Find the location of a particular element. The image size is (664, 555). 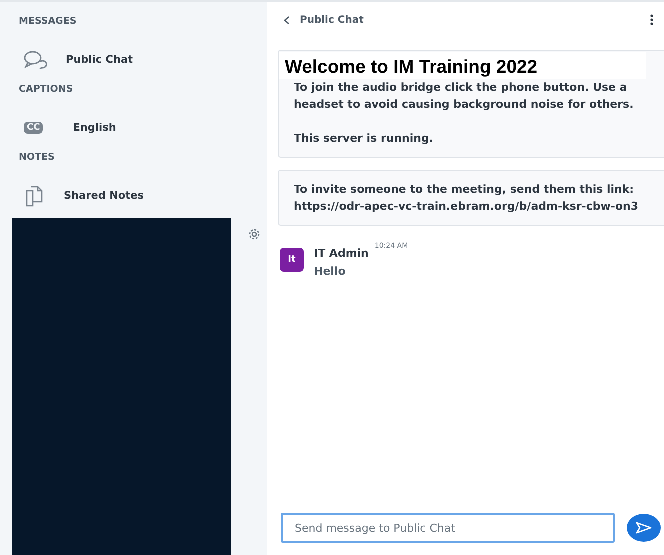

send-icon is located at coordinates (644, 528).